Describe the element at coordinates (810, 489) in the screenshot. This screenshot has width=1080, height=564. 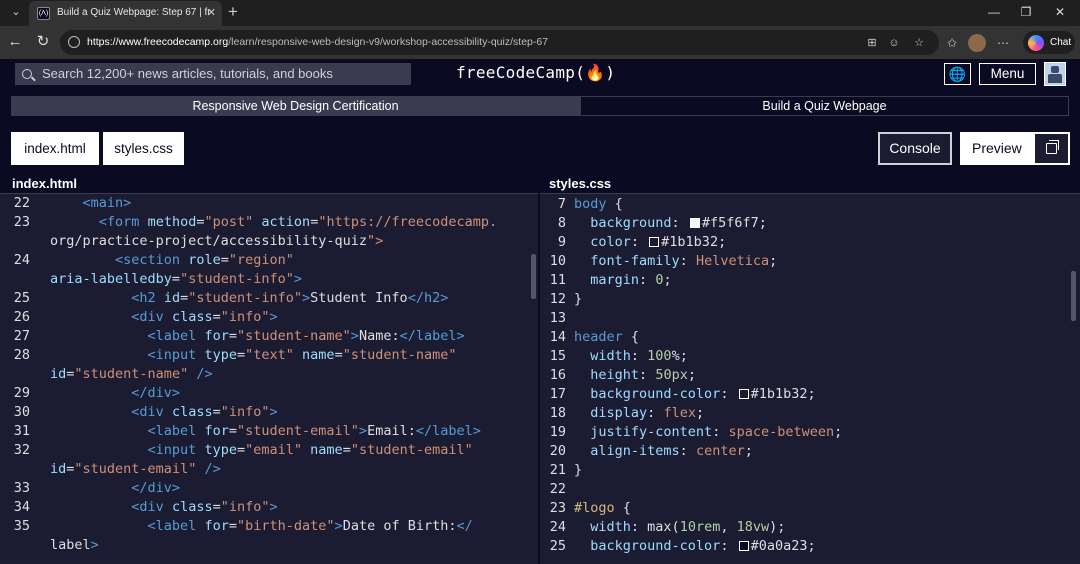
I see `css-code-line: 22` at that location.